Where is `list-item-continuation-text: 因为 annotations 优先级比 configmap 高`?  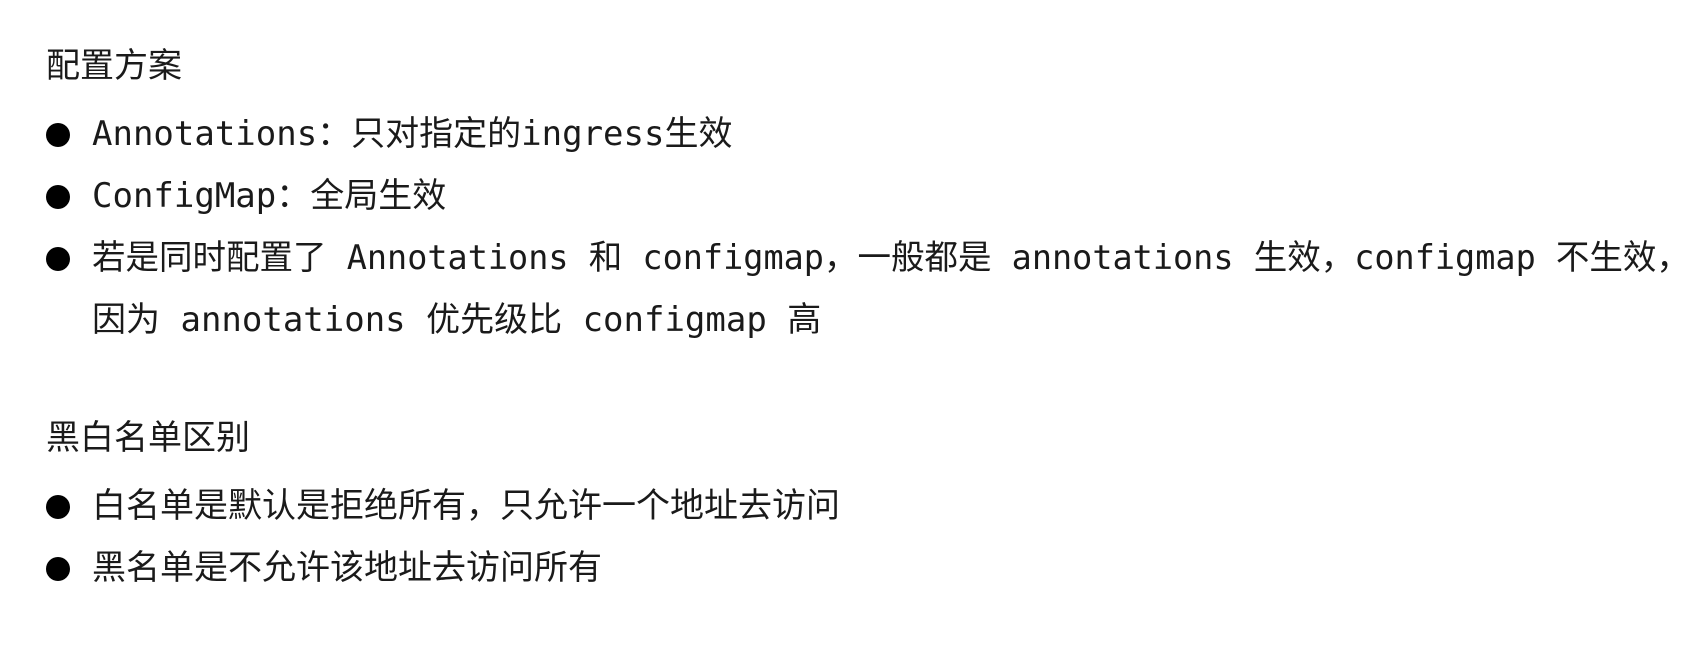 list-item-continuation-text: 因为 annotations 优先级比 configmap 高 is located at coordinates (457, 320).